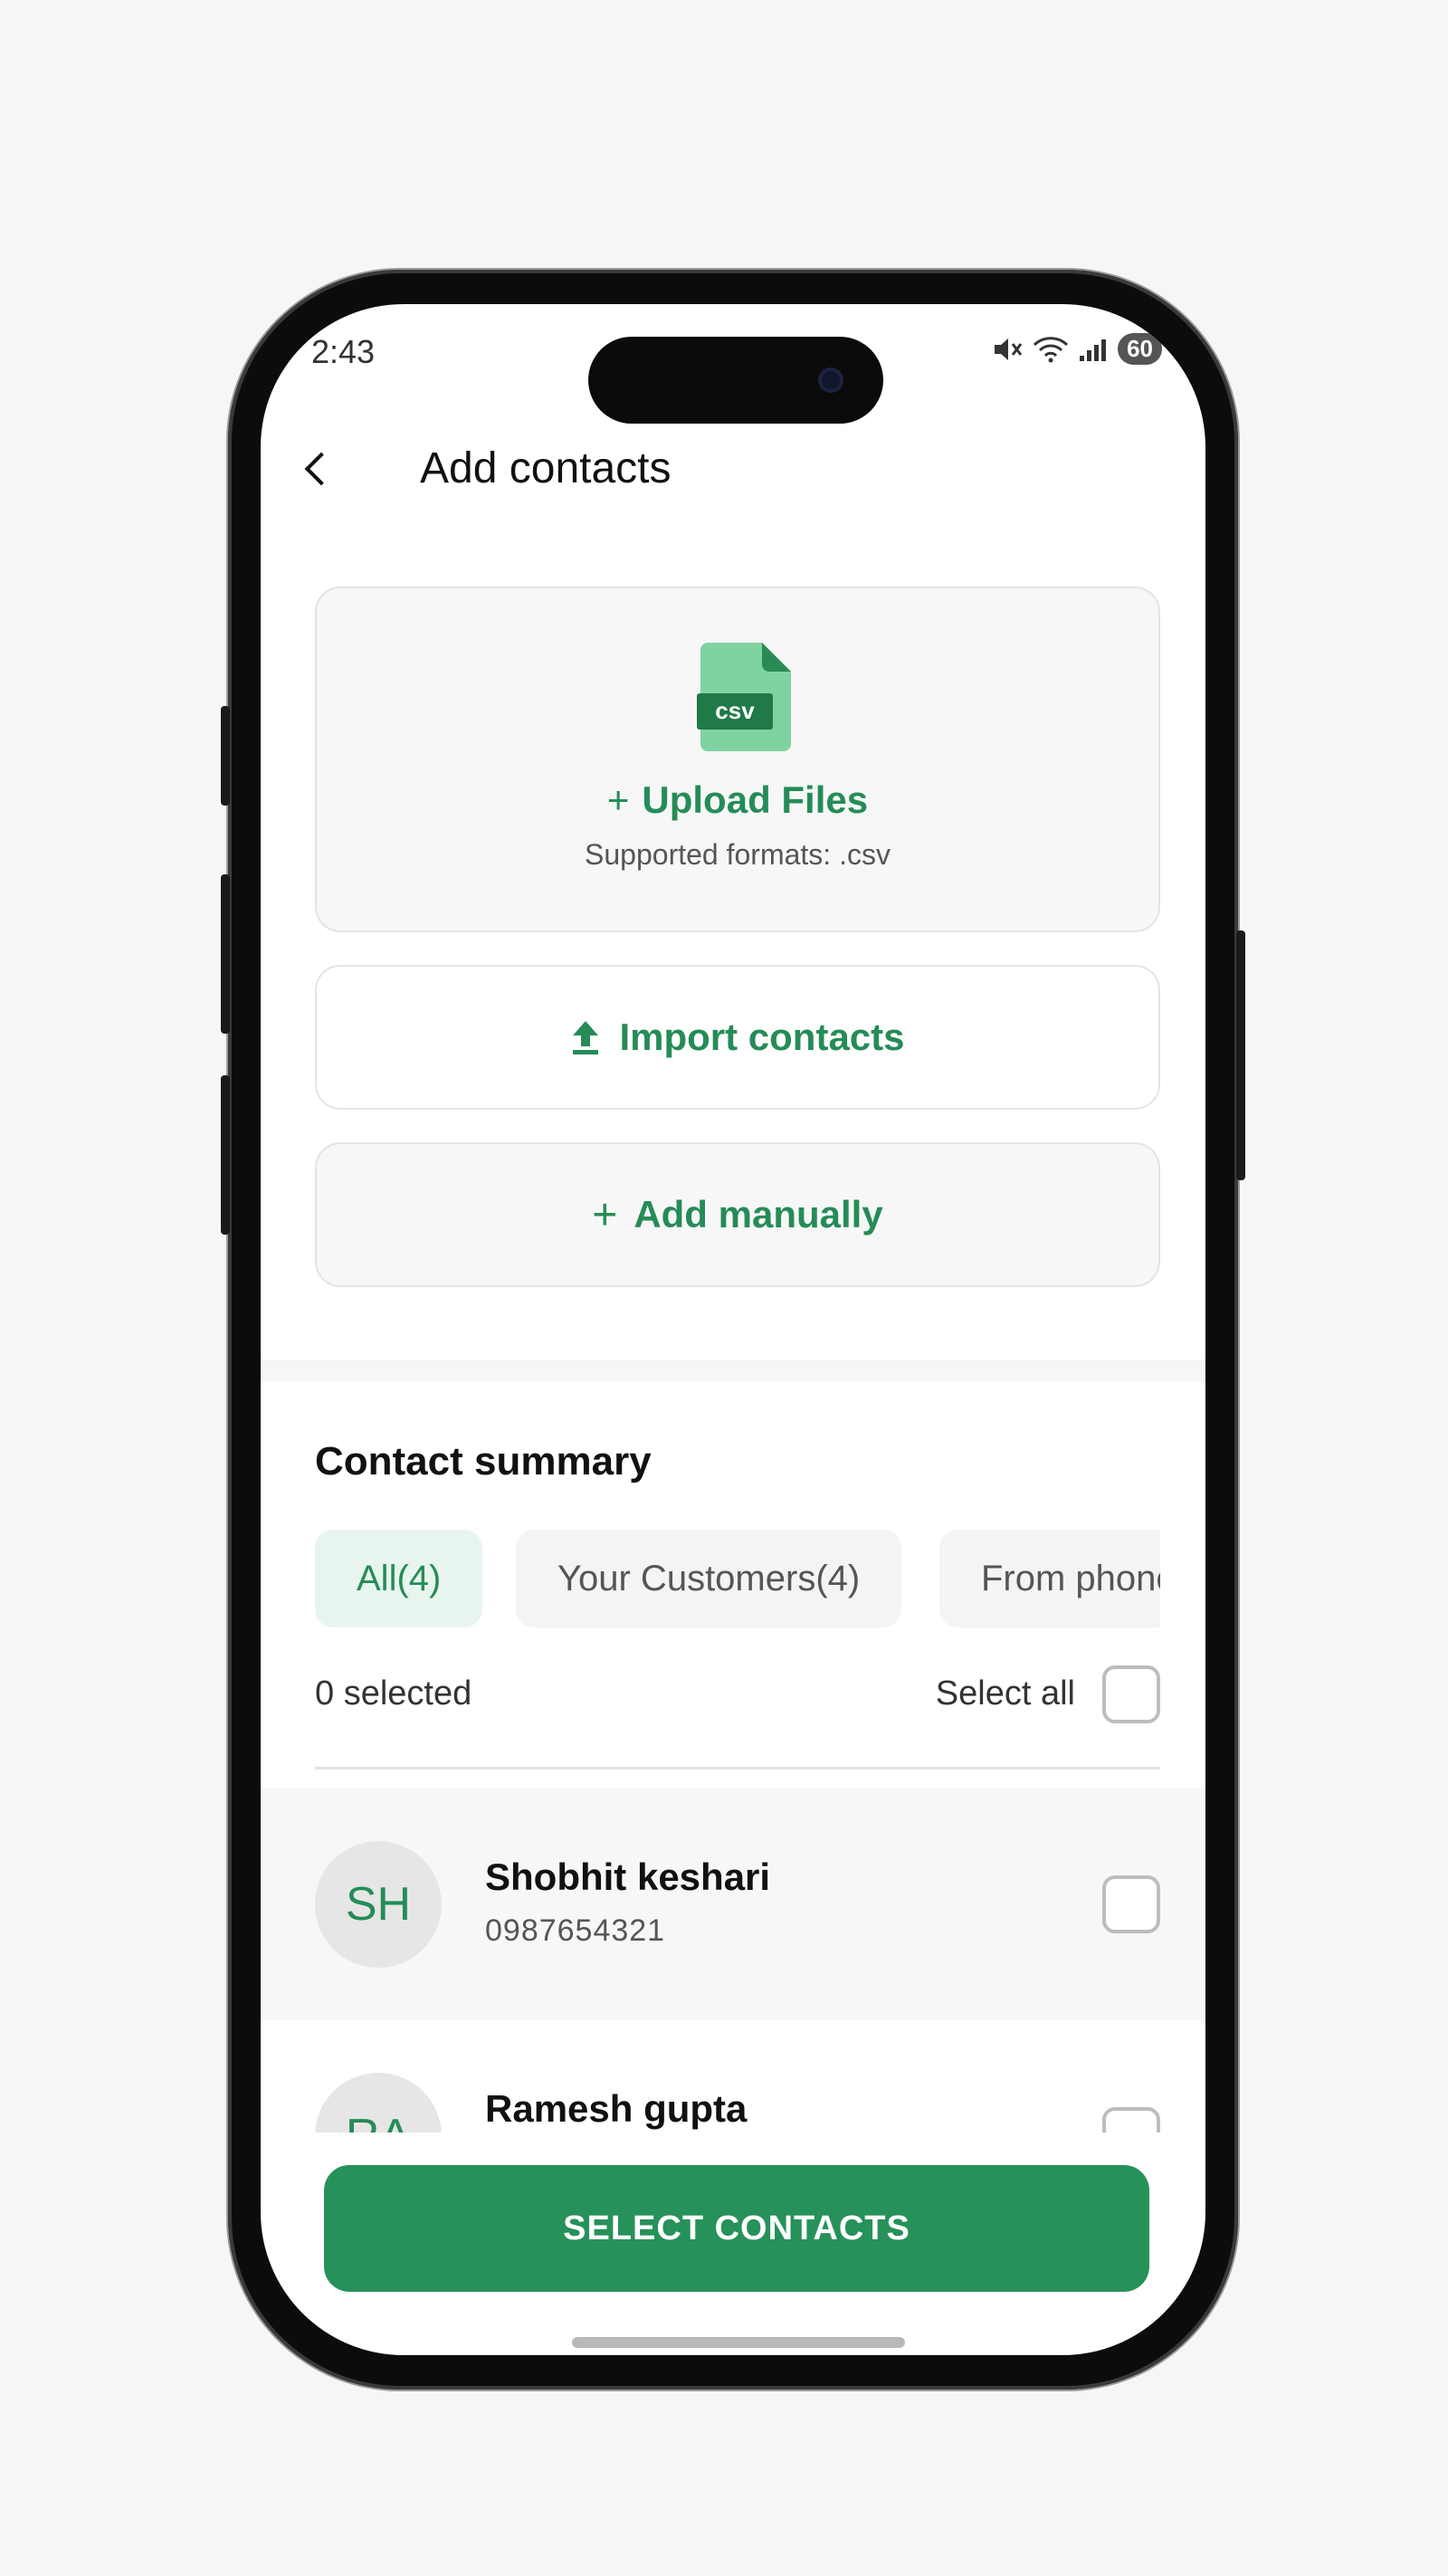  Describe the element at coordinates (736, 380) in the screenshot. I see `dynamic-island` at that location.